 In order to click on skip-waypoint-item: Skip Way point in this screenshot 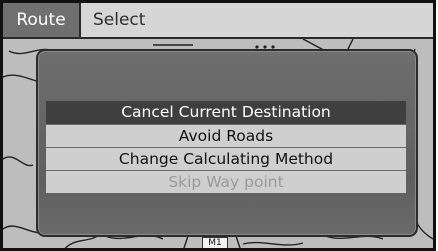, I will do `click(226, 181)`.